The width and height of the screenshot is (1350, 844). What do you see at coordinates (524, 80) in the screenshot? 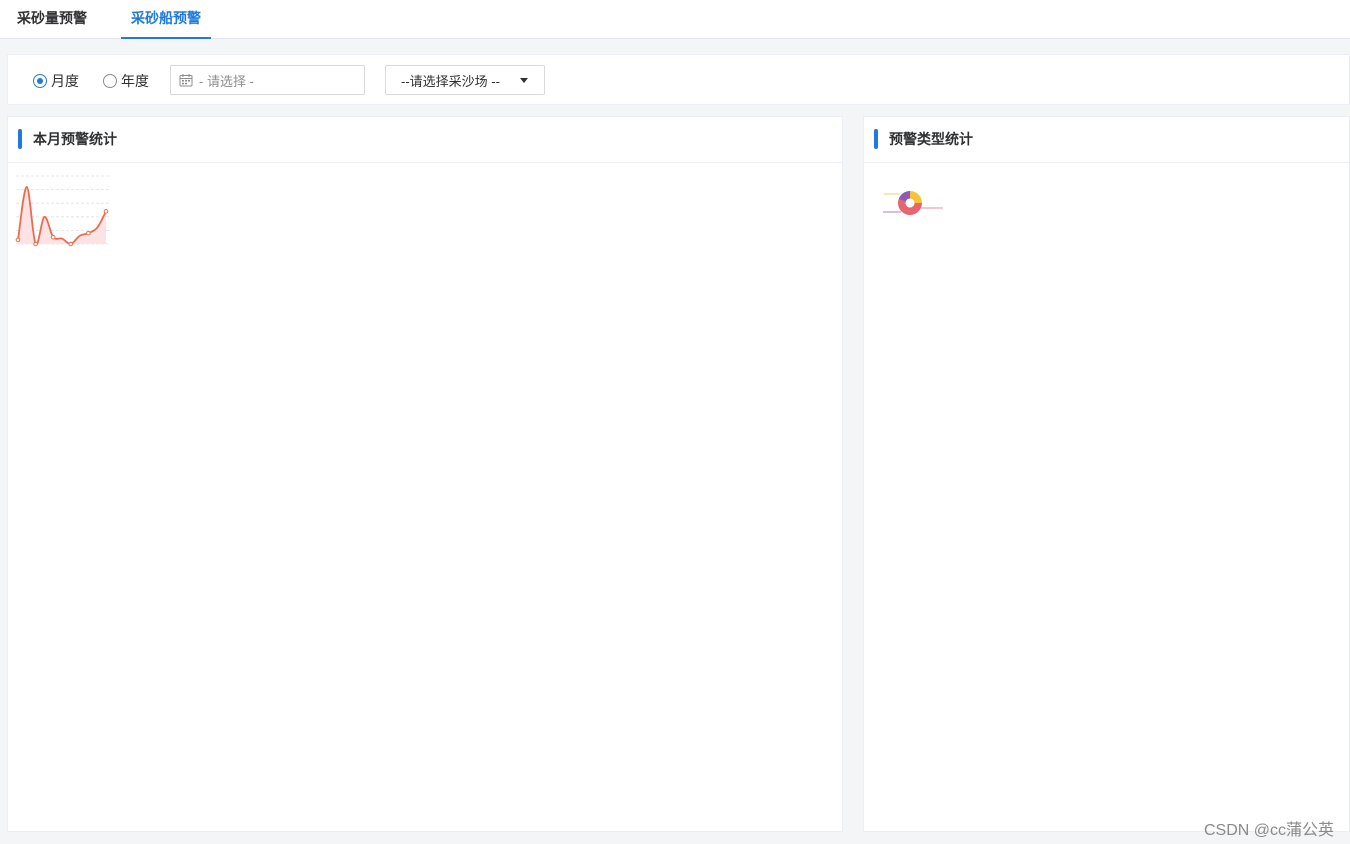
I see `caret-down-icon` at bounding box center [524, 80].